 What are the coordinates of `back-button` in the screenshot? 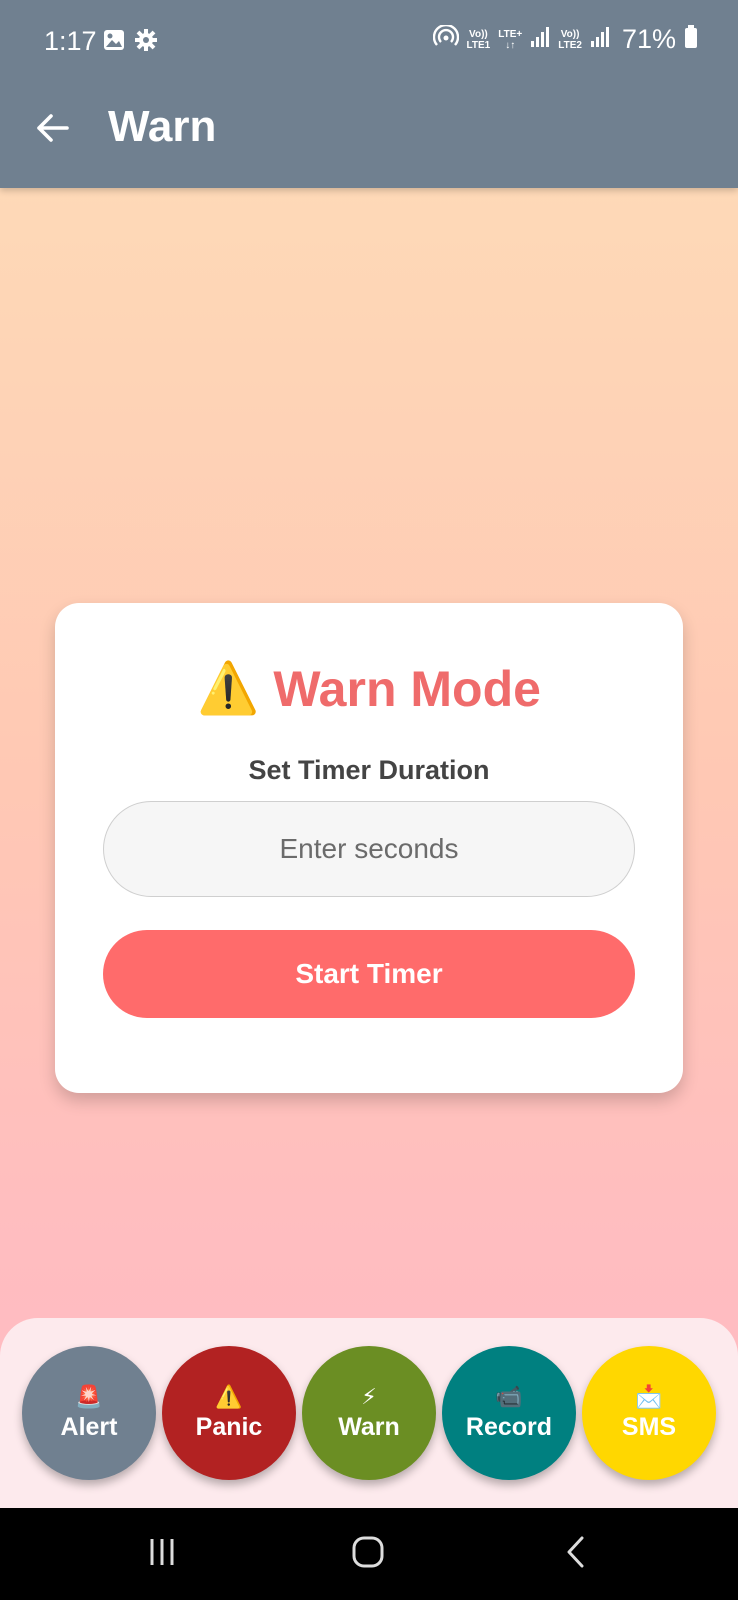 It's located at (52, 130).